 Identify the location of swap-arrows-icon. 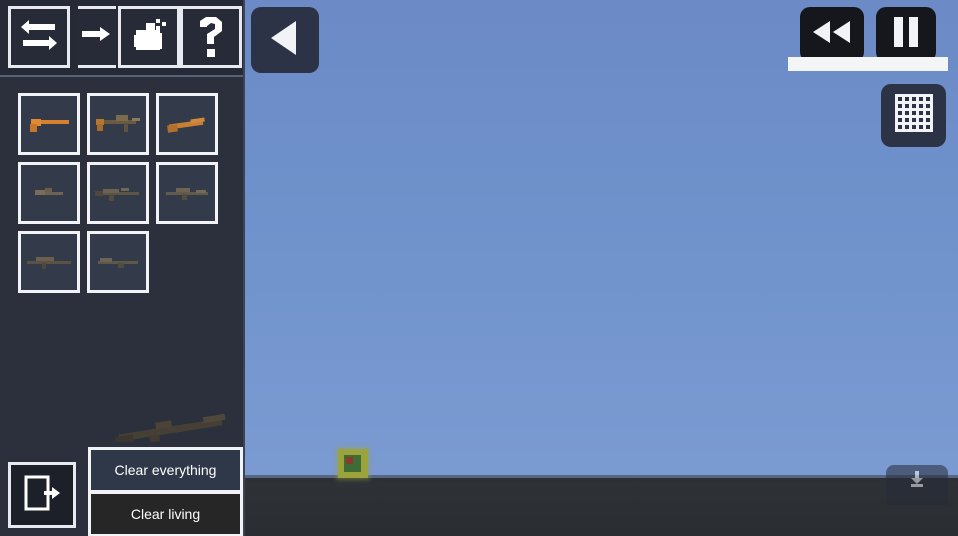
(39, 37).